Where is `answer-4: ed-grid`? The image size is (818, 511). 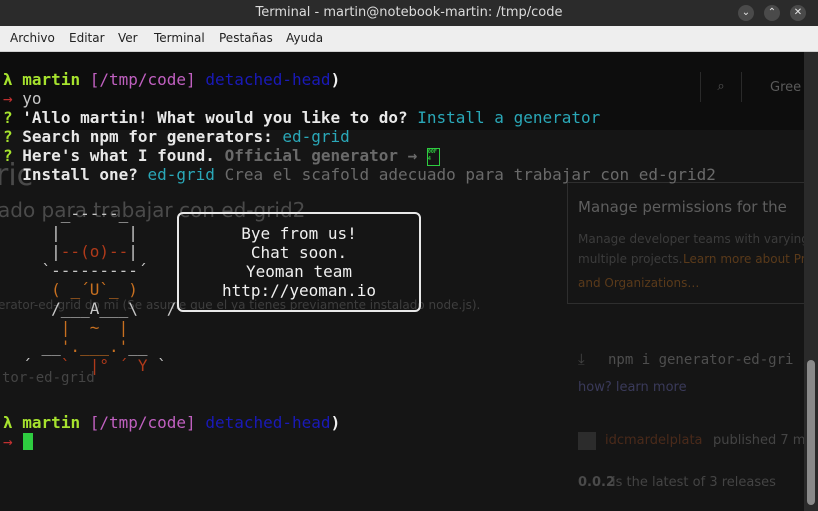 answer-4: ed-grid is located at coordinates (181, 174).